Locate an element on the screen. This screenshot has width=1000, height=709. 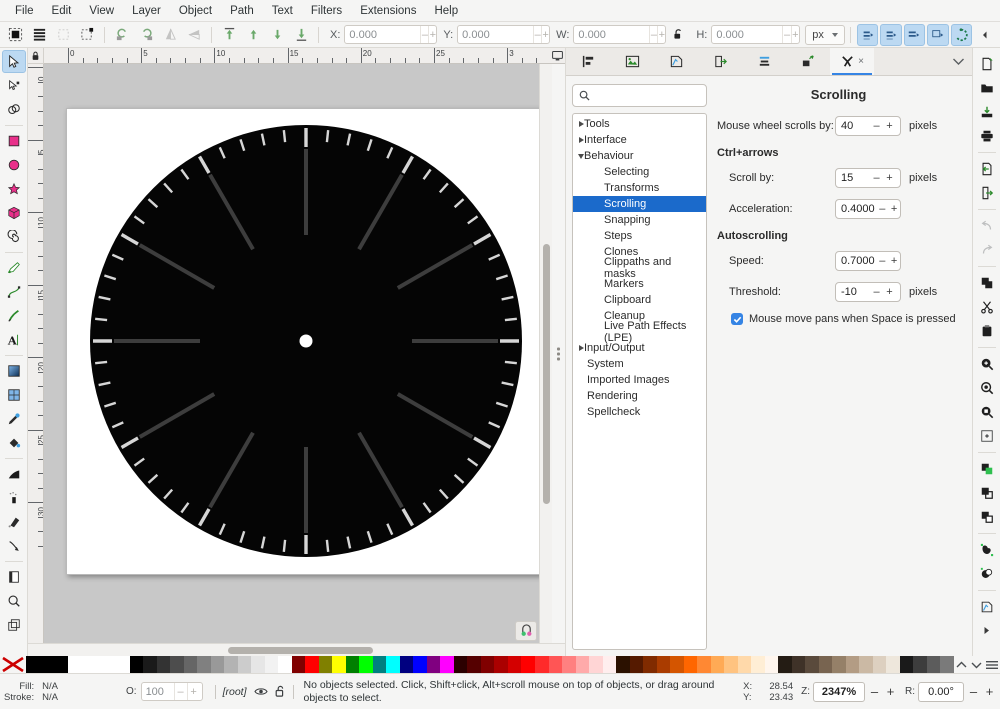
duplicate-icon is located at coordinates (987, 468).